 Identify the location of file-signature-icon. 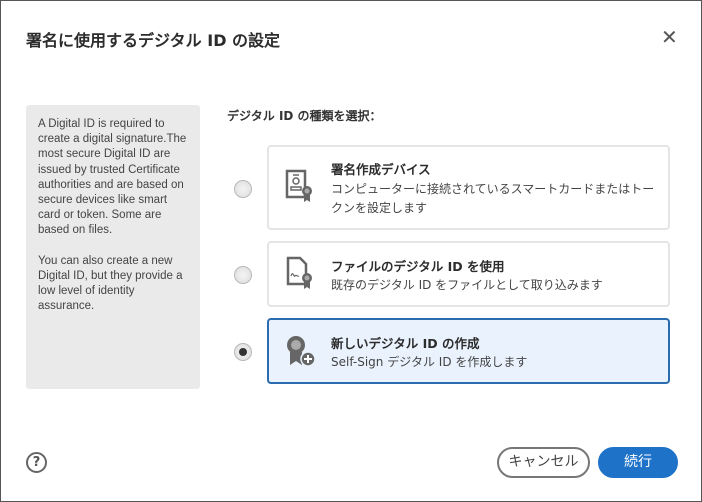
(299, 272).